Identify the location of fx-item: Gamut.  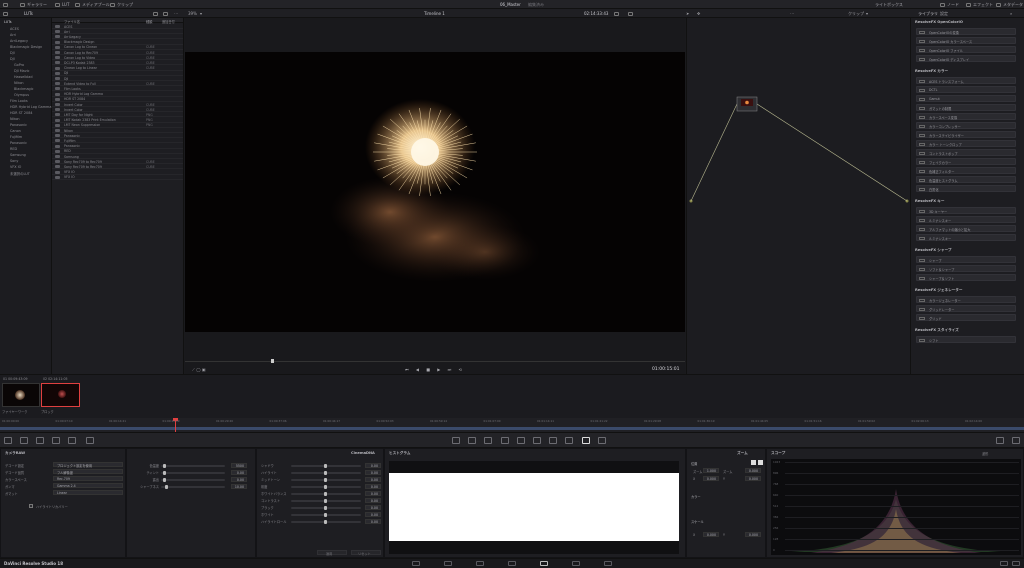
(966, 98).